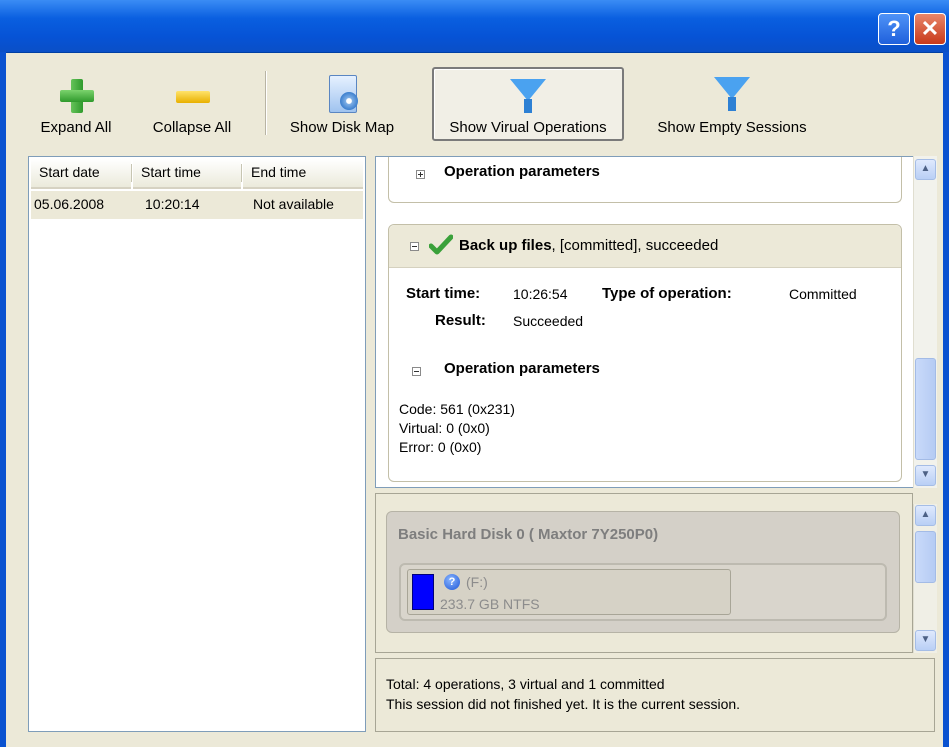 This screenshot has height=747, width=949. I want to click on type-of-operation-label: Type of operation:, so click(667, 293).